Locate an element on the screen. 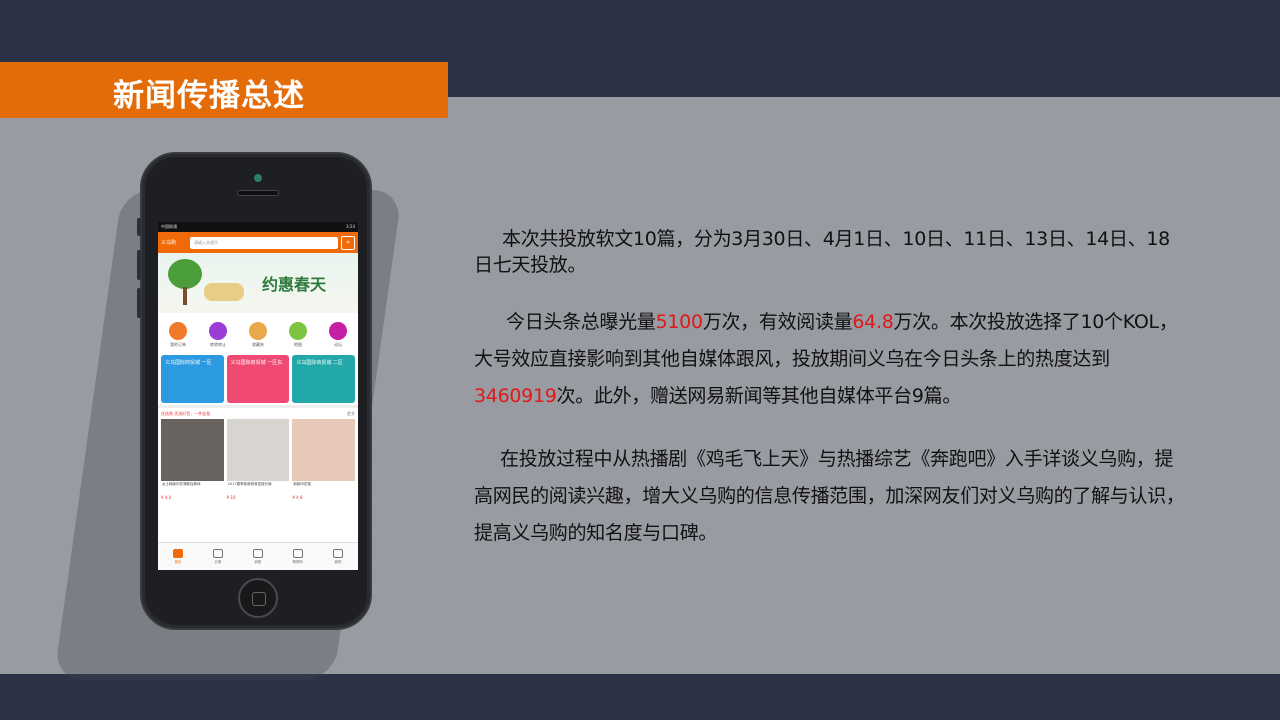 The height and width of the screenshot is (720, 1280). quick-icon-map: 地图 is located at coordinates (298, 335).